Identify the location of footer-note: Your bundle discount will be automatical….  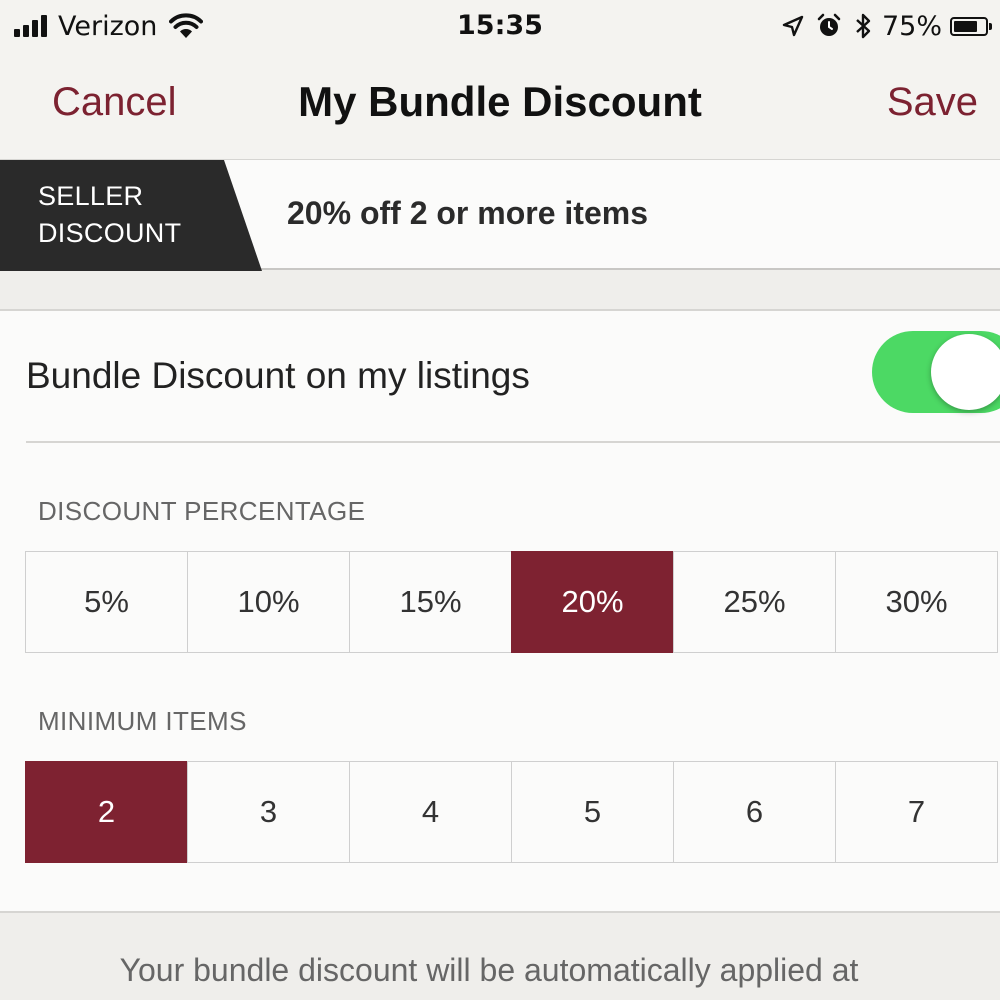
(489, 970).